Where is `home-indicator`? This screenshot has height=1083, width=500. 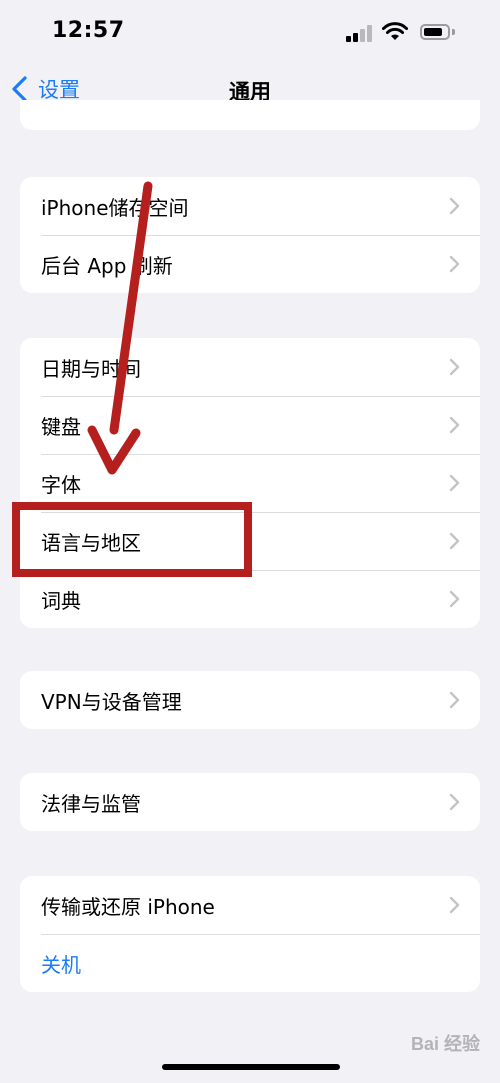
home-indicator is located at coordinates (251, 1067).